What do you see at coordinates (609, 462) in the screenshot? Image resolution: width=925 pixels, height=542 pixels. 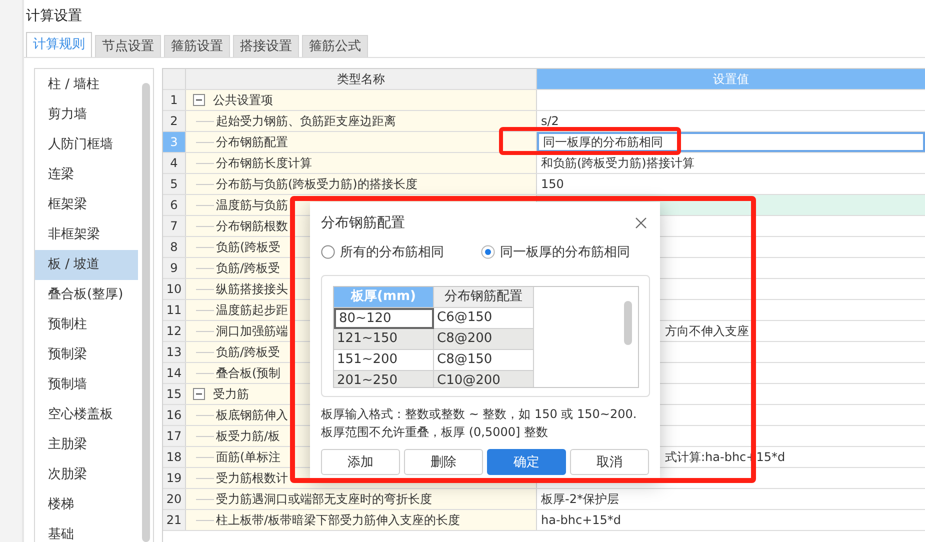 I see `dialog-button: 取消` at bounding box center [609, 462].